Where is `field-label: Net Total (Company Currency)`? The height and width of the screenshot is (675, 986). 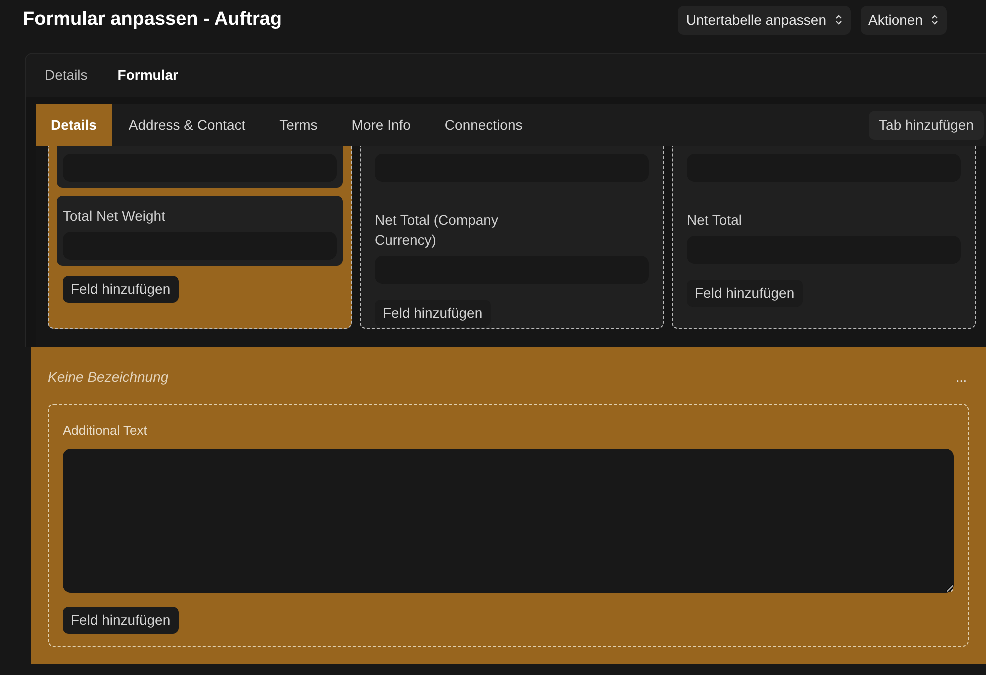 field-label: Net Total (Company Currency) is located at coordinates (437, 230).